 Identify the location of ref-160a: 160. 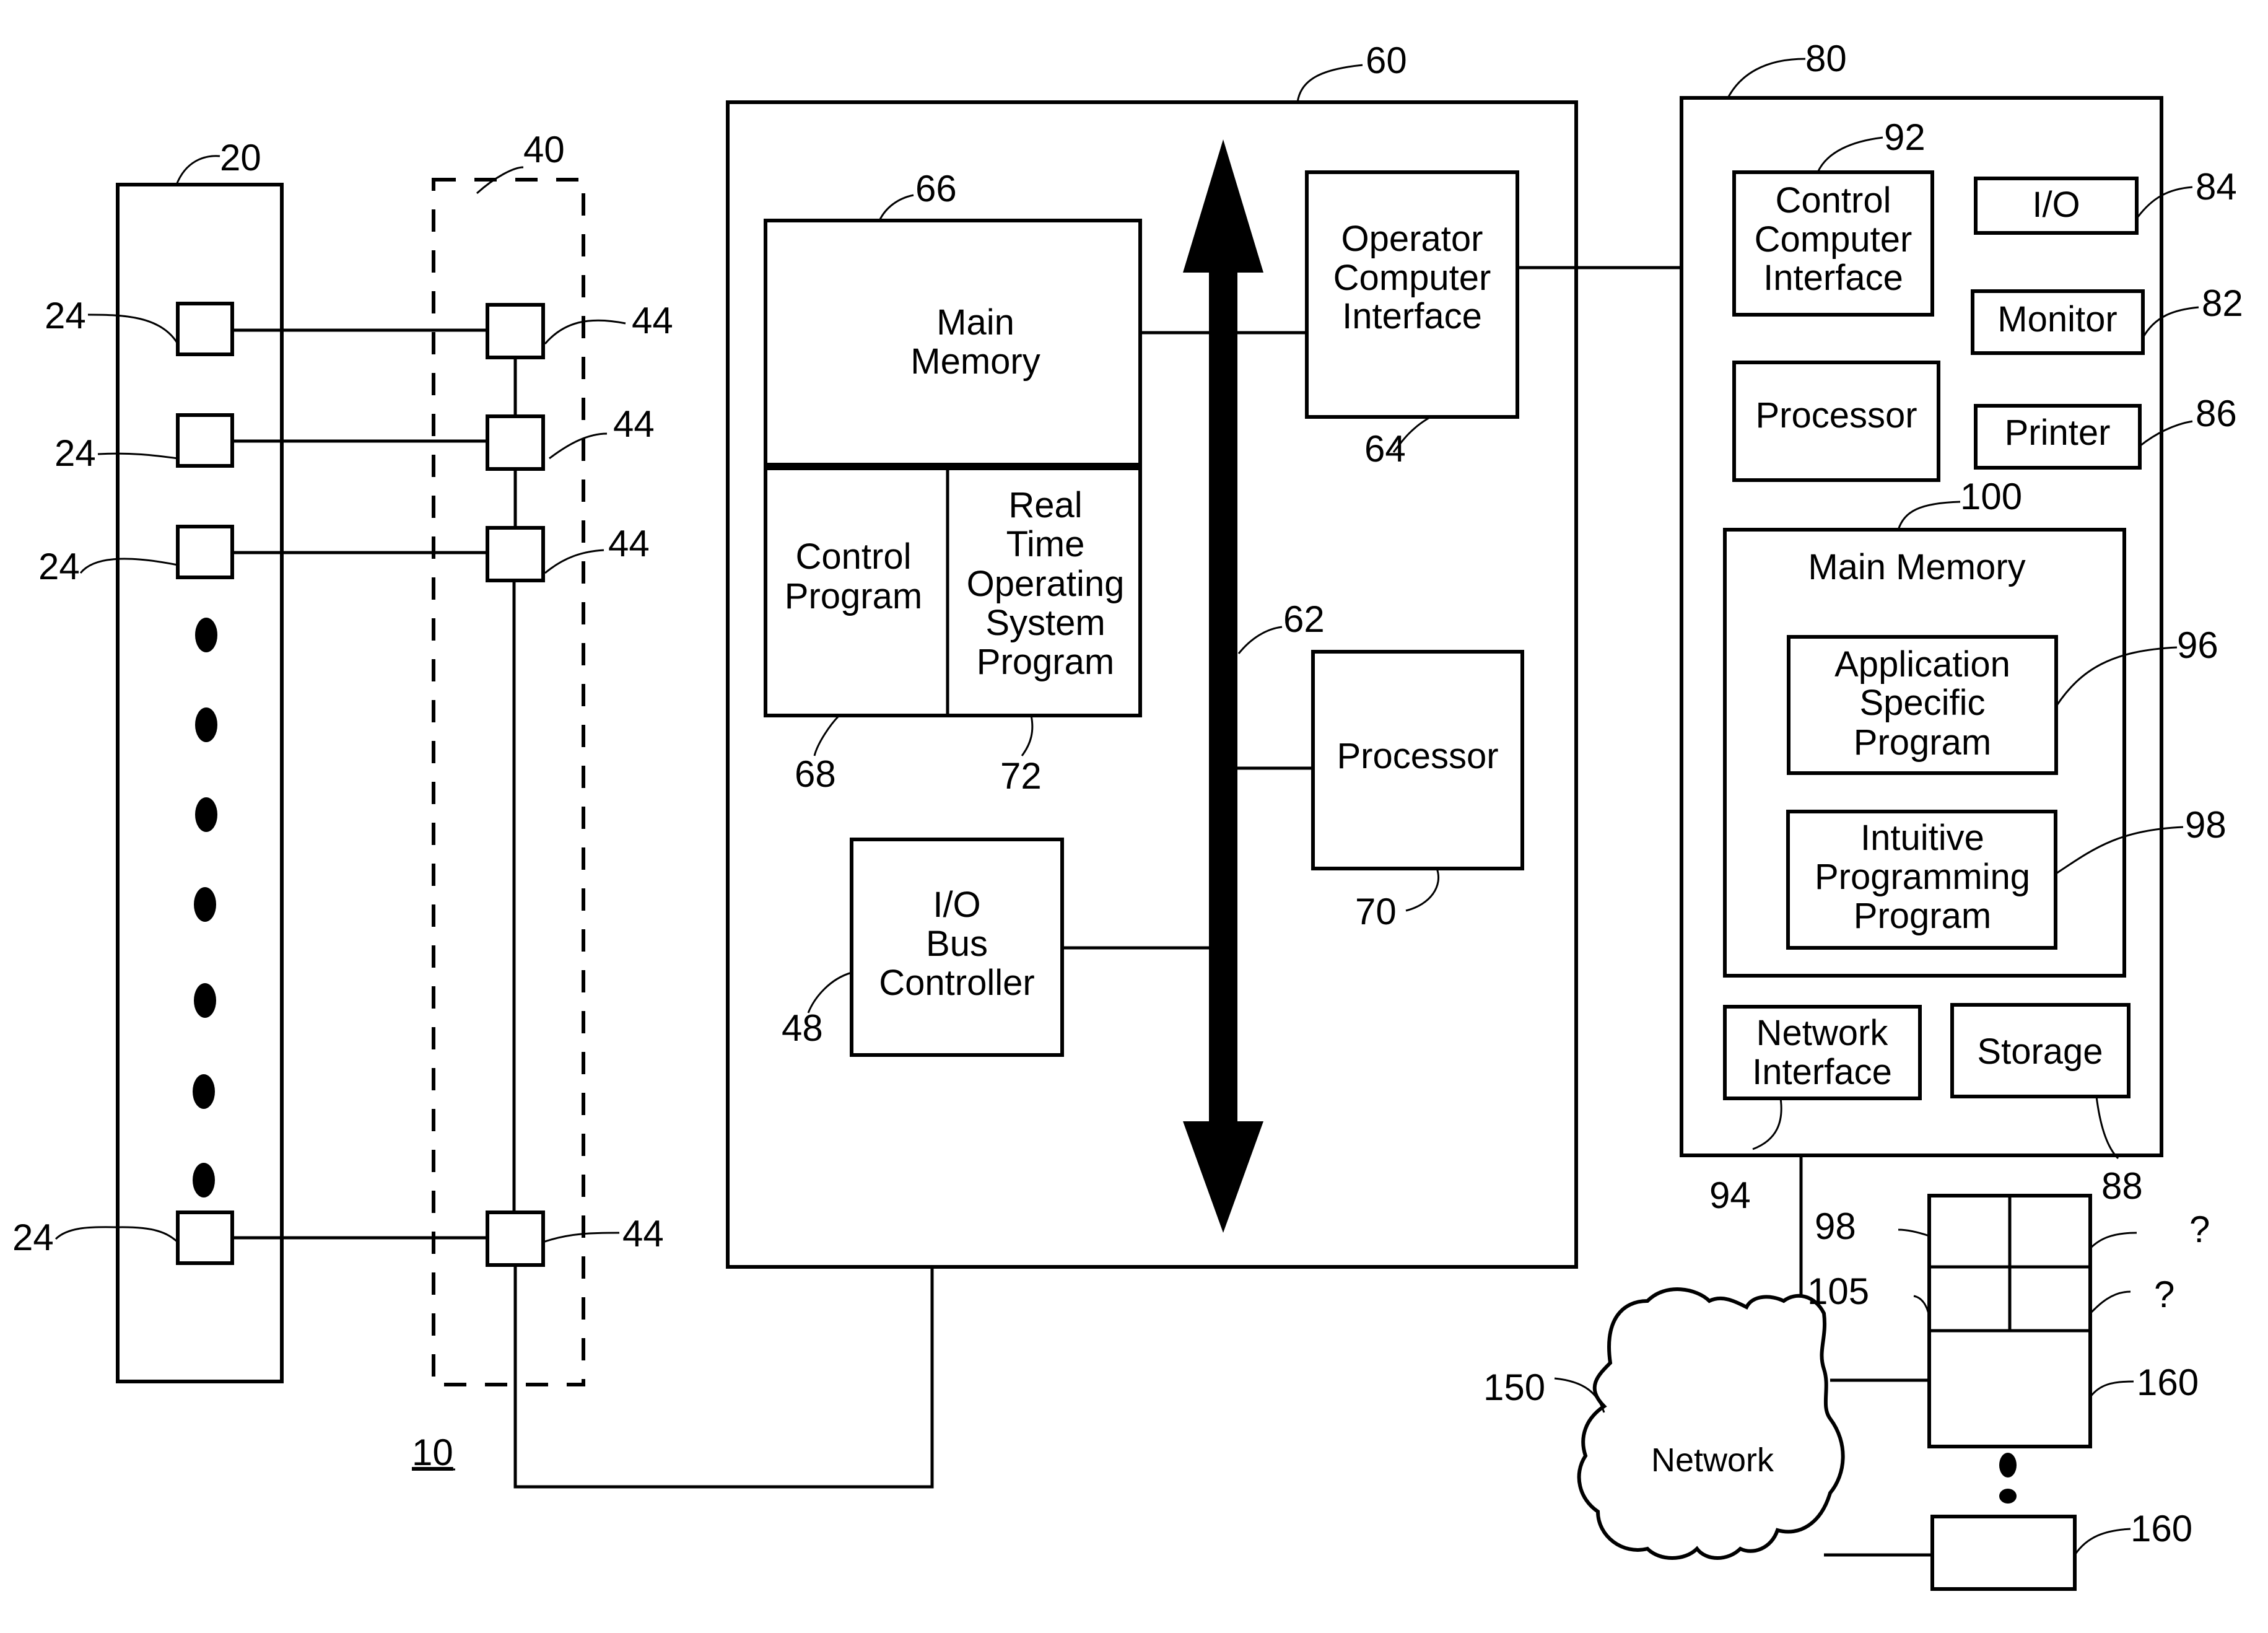
(2168, 1382).